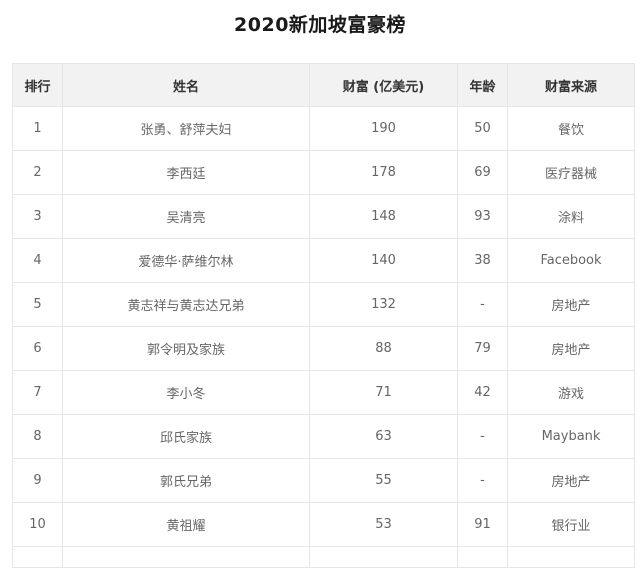 This screenshot has width=640, height=568. I want to click on table-row: 2 李西廷 178 69 医疗器械, so click(323, 172).